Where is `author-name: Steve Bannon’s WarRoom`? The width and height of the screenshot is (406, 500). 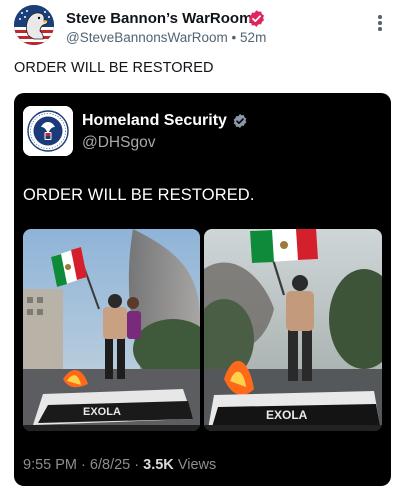 author-name: Steve Bannon’s WarRoom is located at coordinates (159, 18).